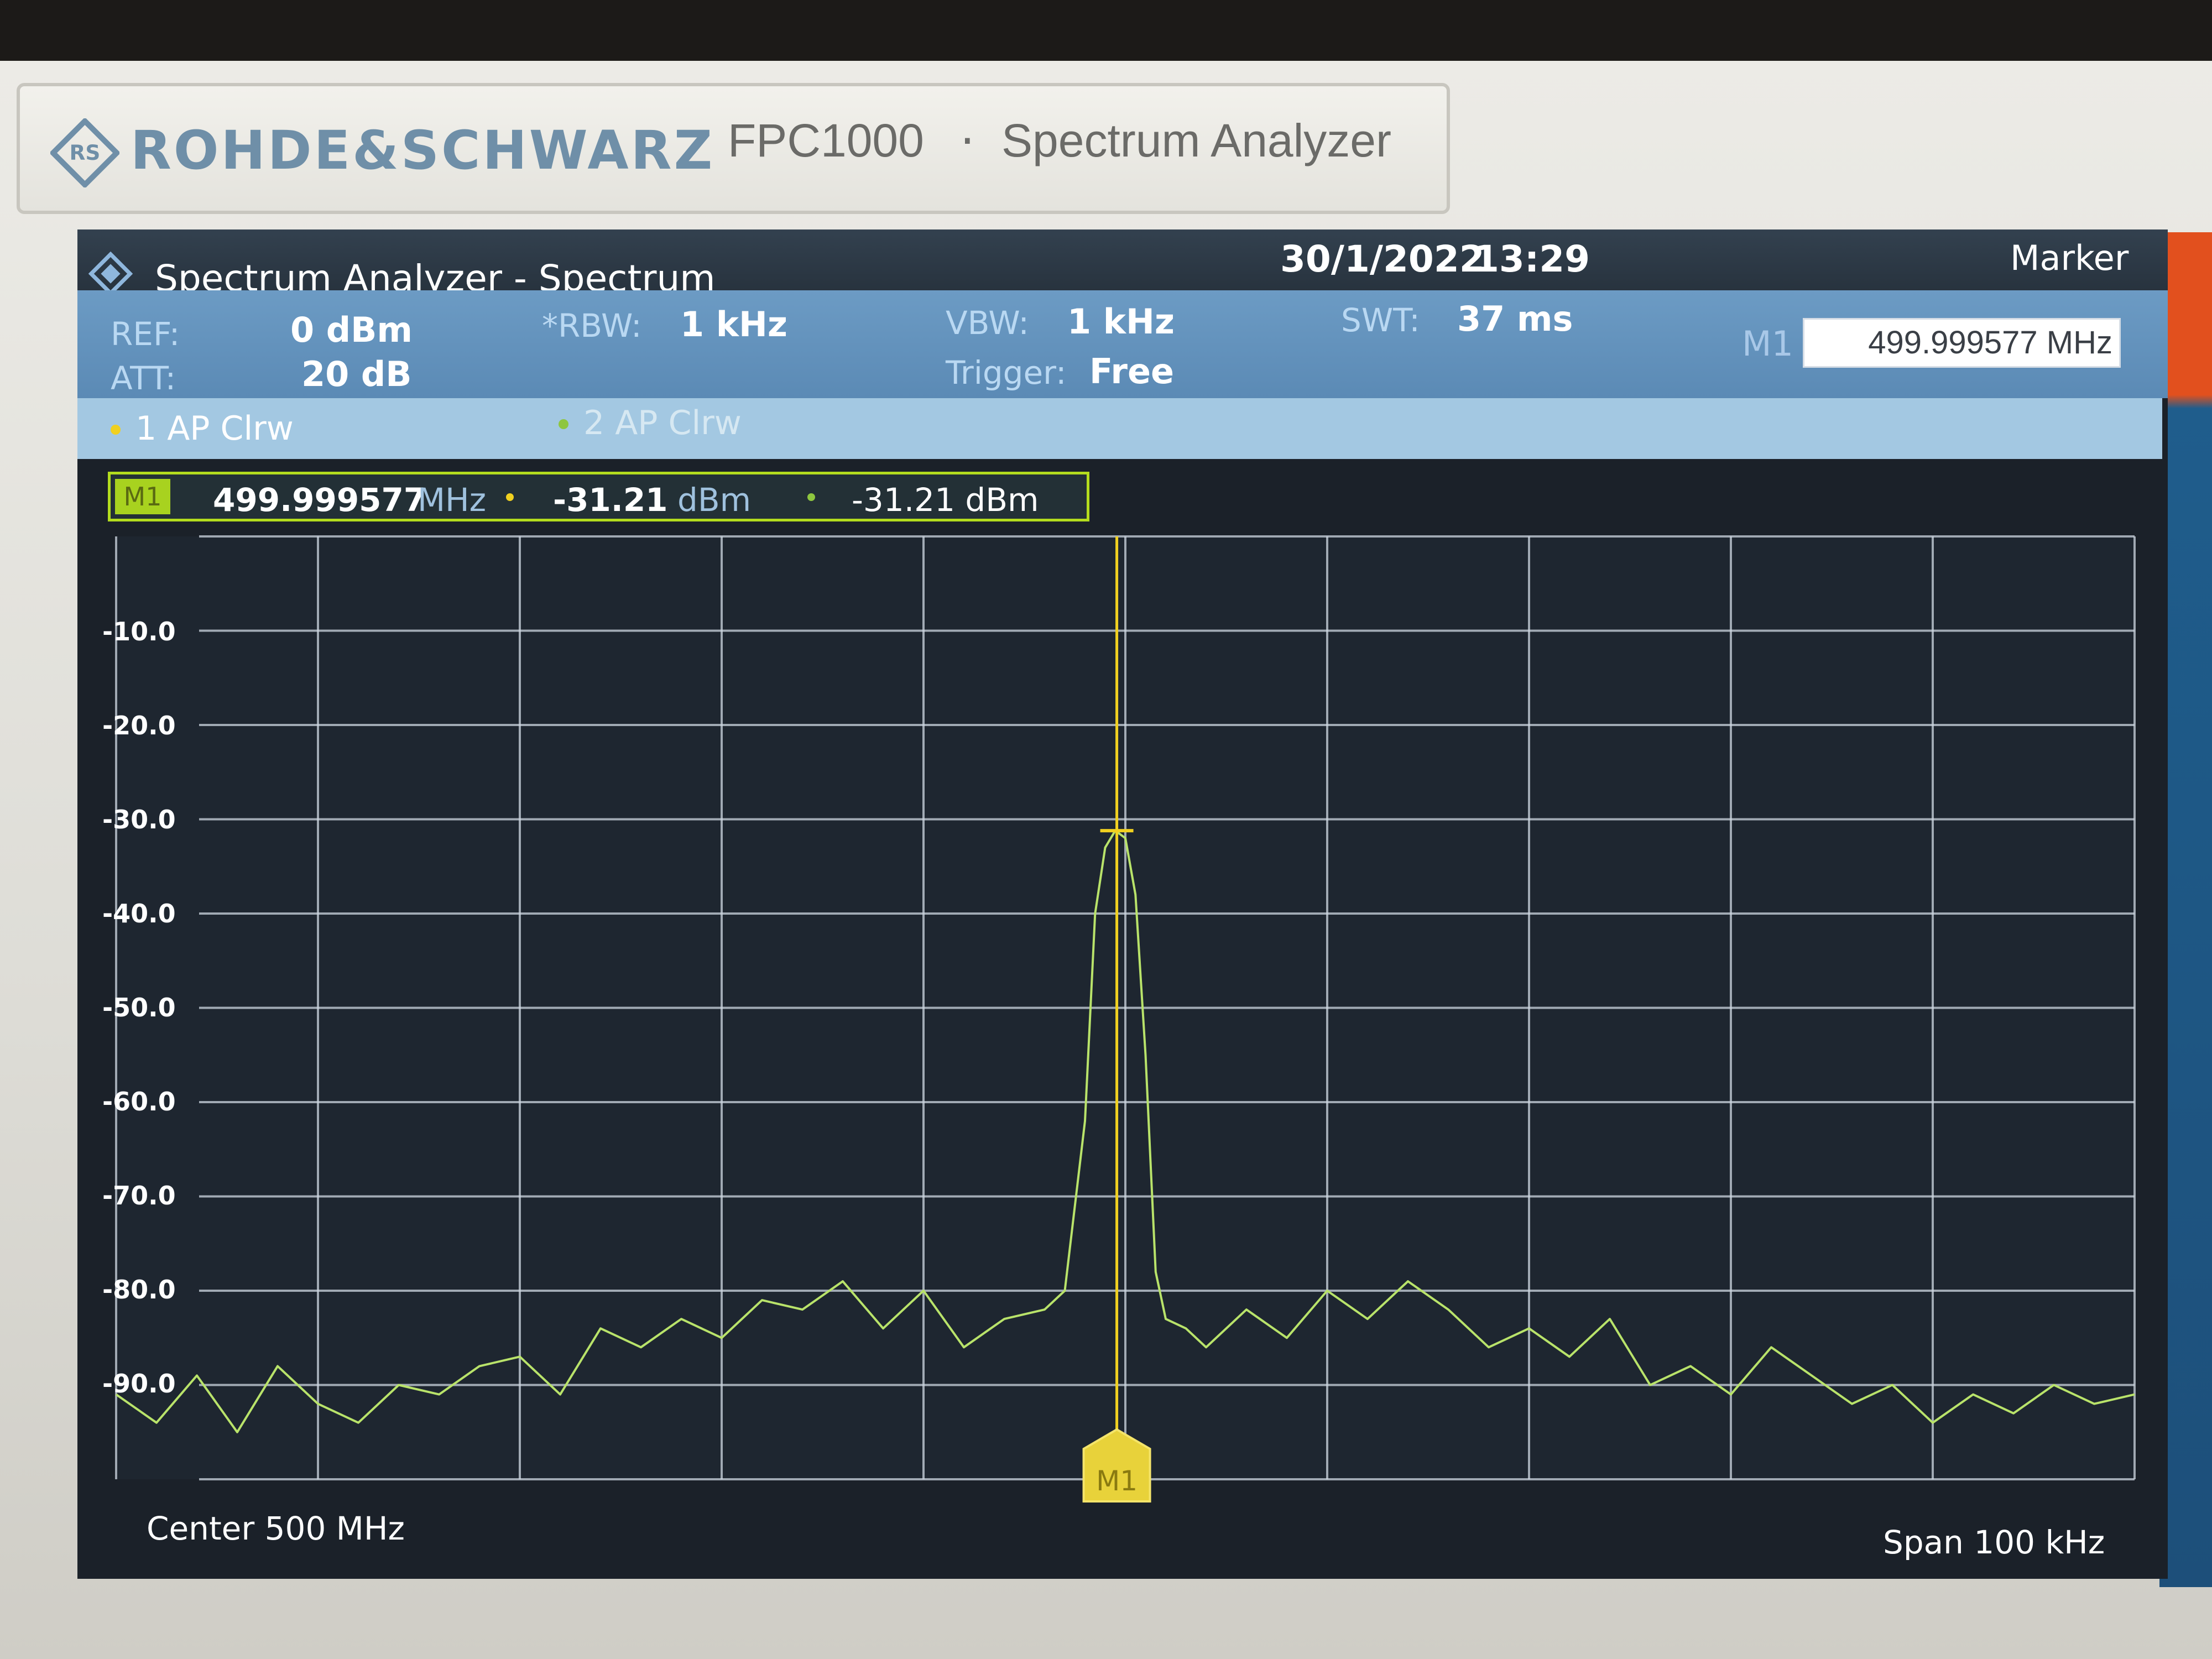 The width and height of the screenshot is (2212, 1659). I want to click on y-tick-label: -70.0, so click(139, 1196).